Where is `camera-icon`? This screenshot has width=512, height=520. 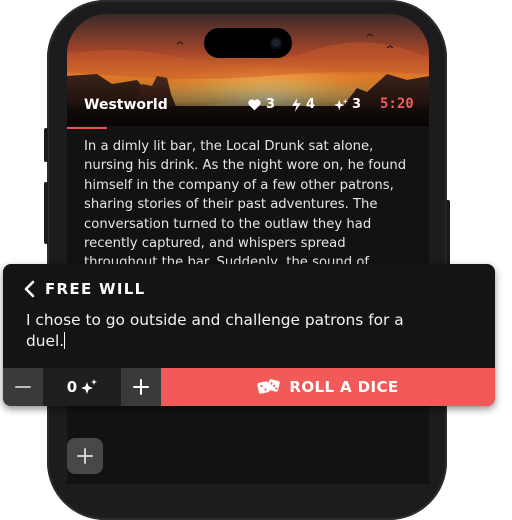
camera-icon is located at coordinates (276, 43).